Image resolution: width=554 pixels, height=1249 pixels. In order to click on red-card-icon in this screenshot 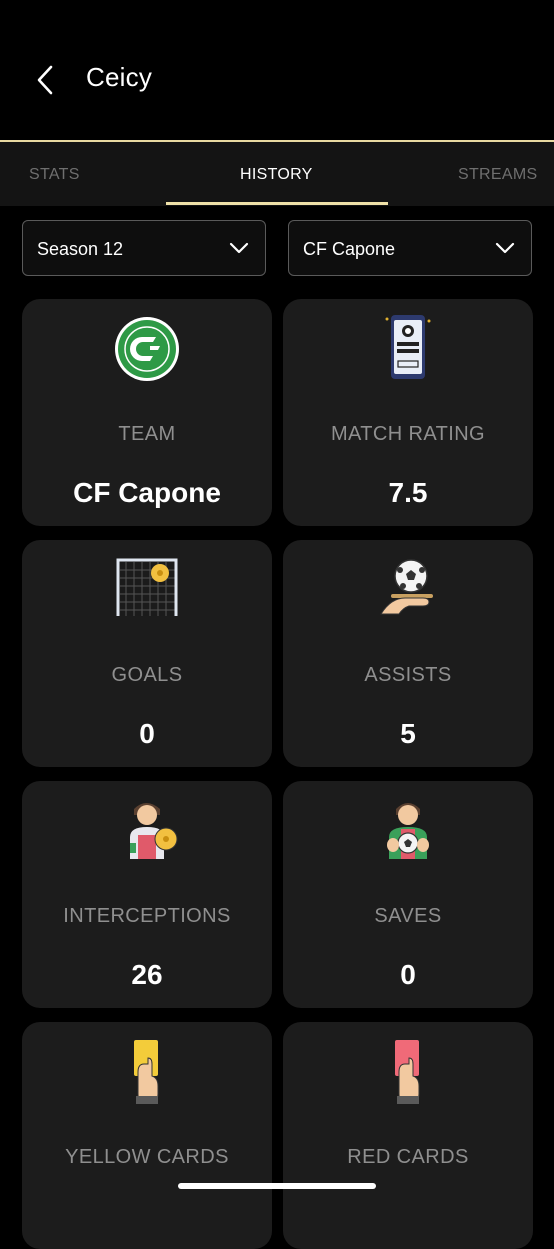, I will do `click(407, 1072)`.